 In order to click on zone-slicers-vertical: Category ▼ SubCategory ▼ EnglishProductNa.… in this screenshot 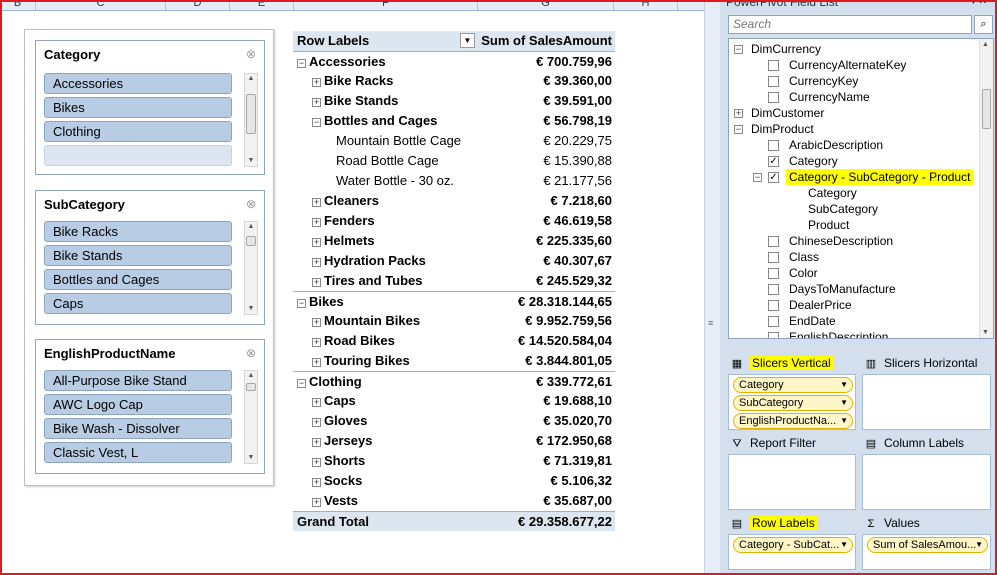, I will do `click(792, 402)`.